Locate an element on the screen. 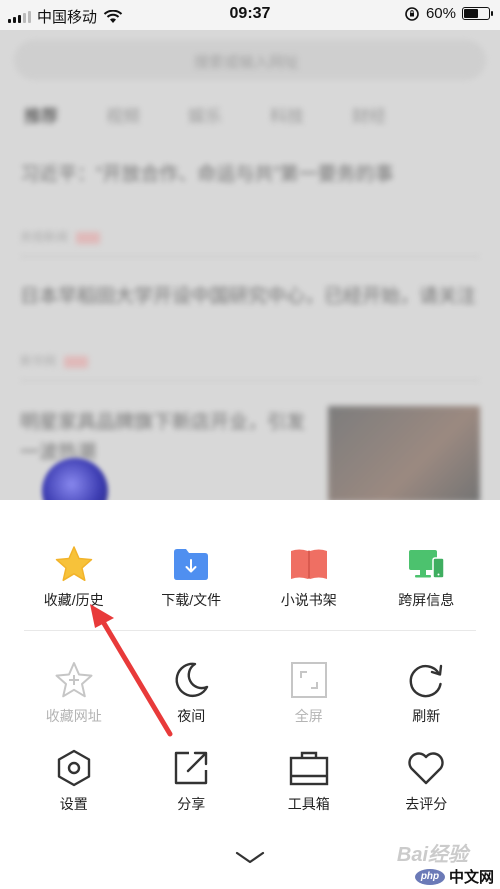 Image resolution: width=500 pixels, height=889 pixels. menu-item-refresh: 刷新 is located at coordinates (427, 692).